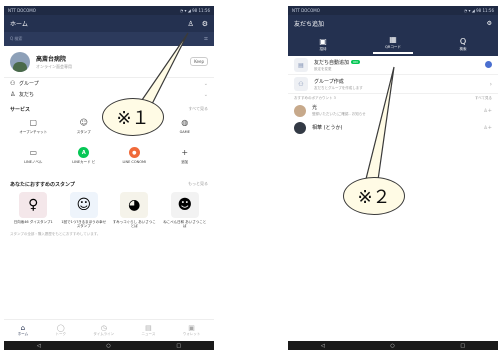 The width and height of the screenshot is (502, 350). I want to click on callout-2-pointer, so click(380, 123).